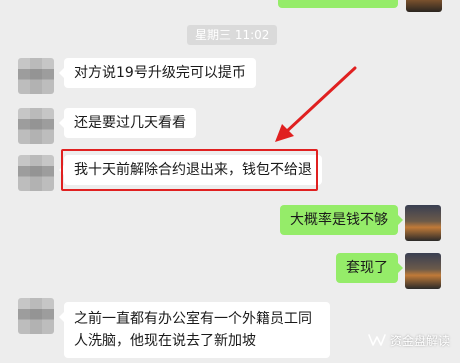 The height and width of the screenshot is (363, 460). What do you see at coordinates (420, 340) in the screenshot?
I see `watermark-text: 资金盘解读` at bounding box center [420, 340].